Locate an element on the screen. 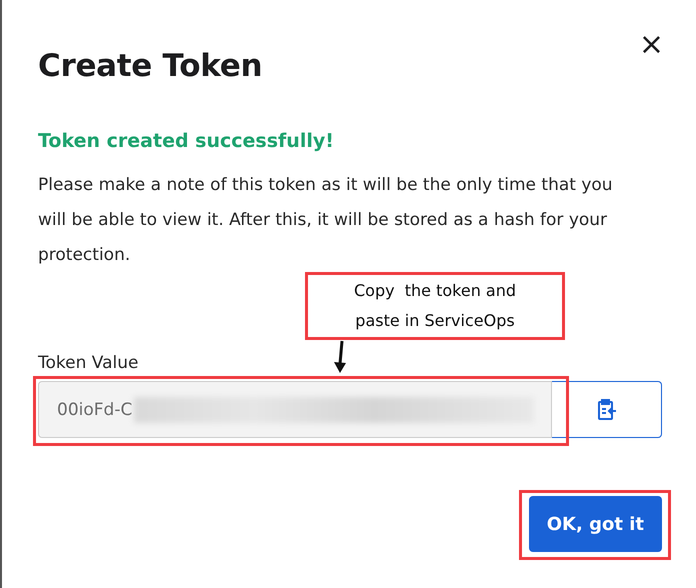 This screenshot has width=696, height=588. dialog-title: Create Token is located at coordinates (151, 66).